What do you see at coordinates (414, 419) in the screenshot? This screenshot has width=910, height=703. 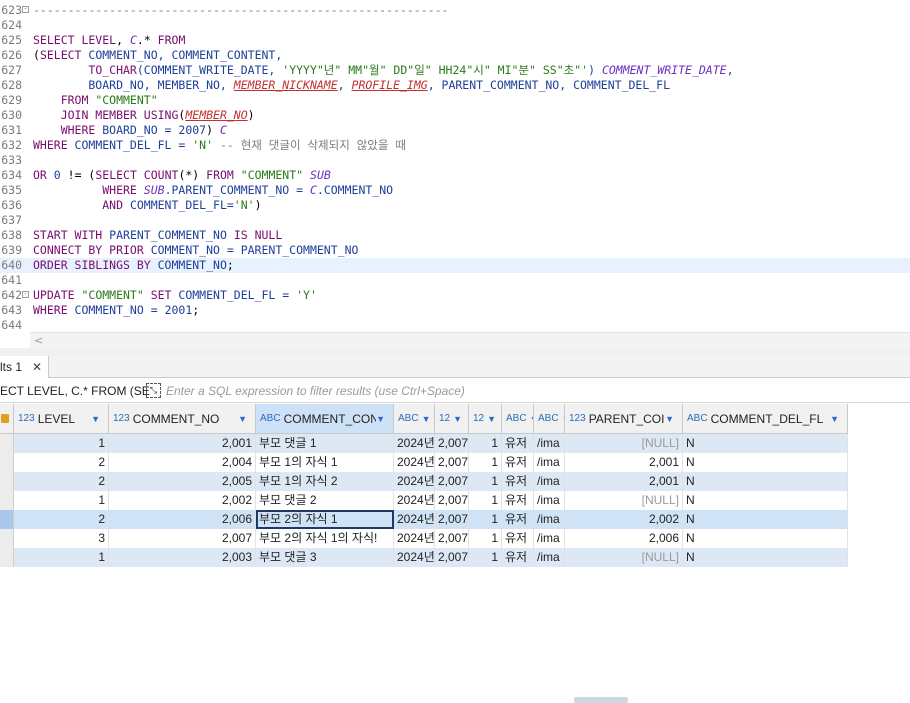 I see `col-write-date-header: ABC ▼` at bounding box center [414, 419].